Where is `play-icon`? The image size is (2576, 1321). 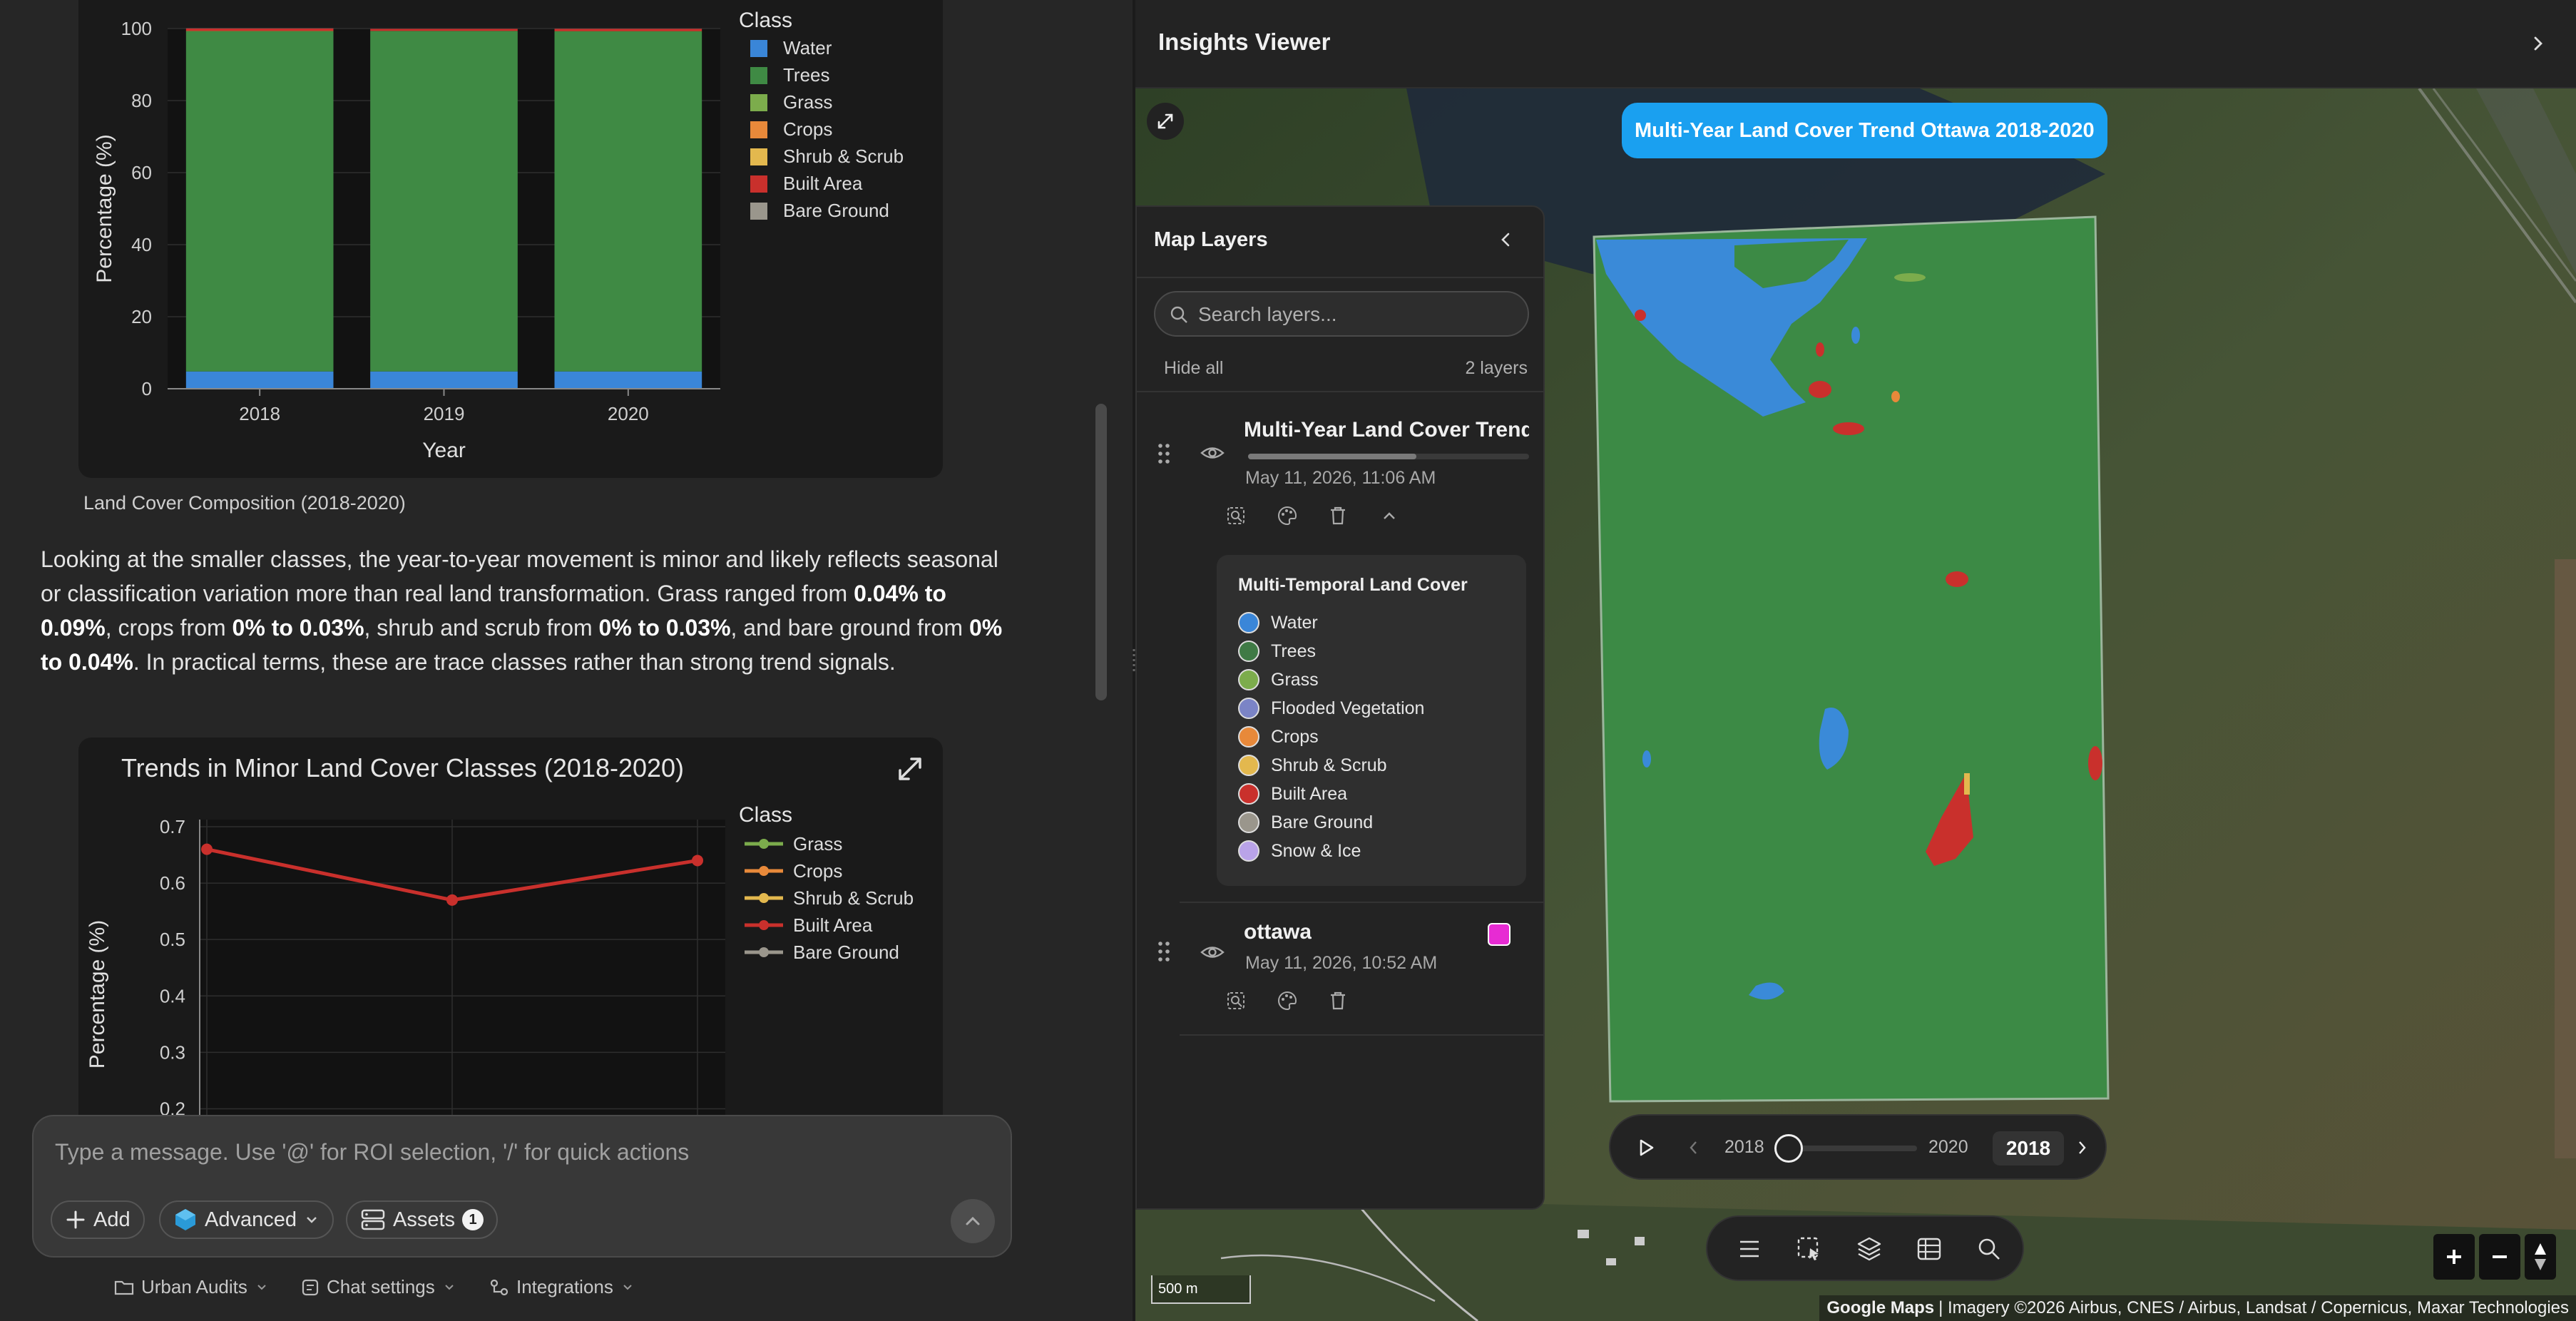
play-icon is located at coordinates (1646, 1147).